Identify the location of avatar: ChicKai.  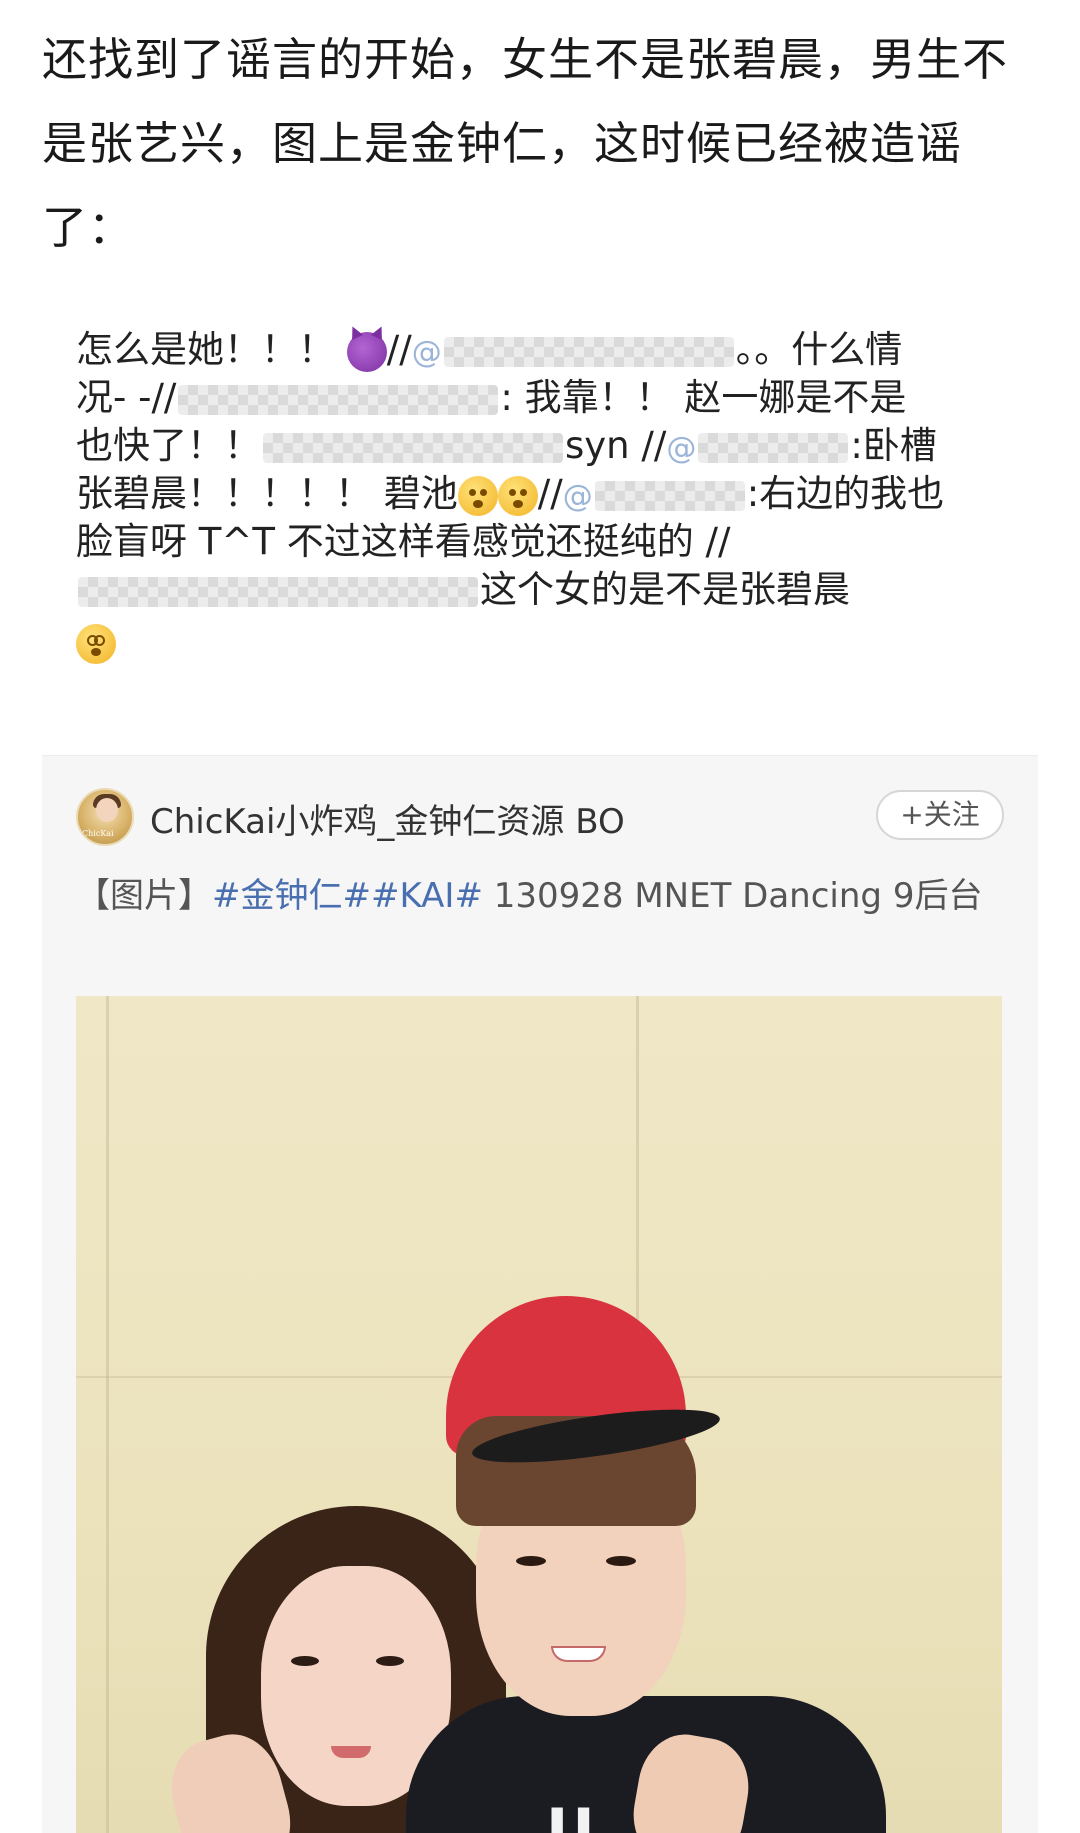
(105, 817).